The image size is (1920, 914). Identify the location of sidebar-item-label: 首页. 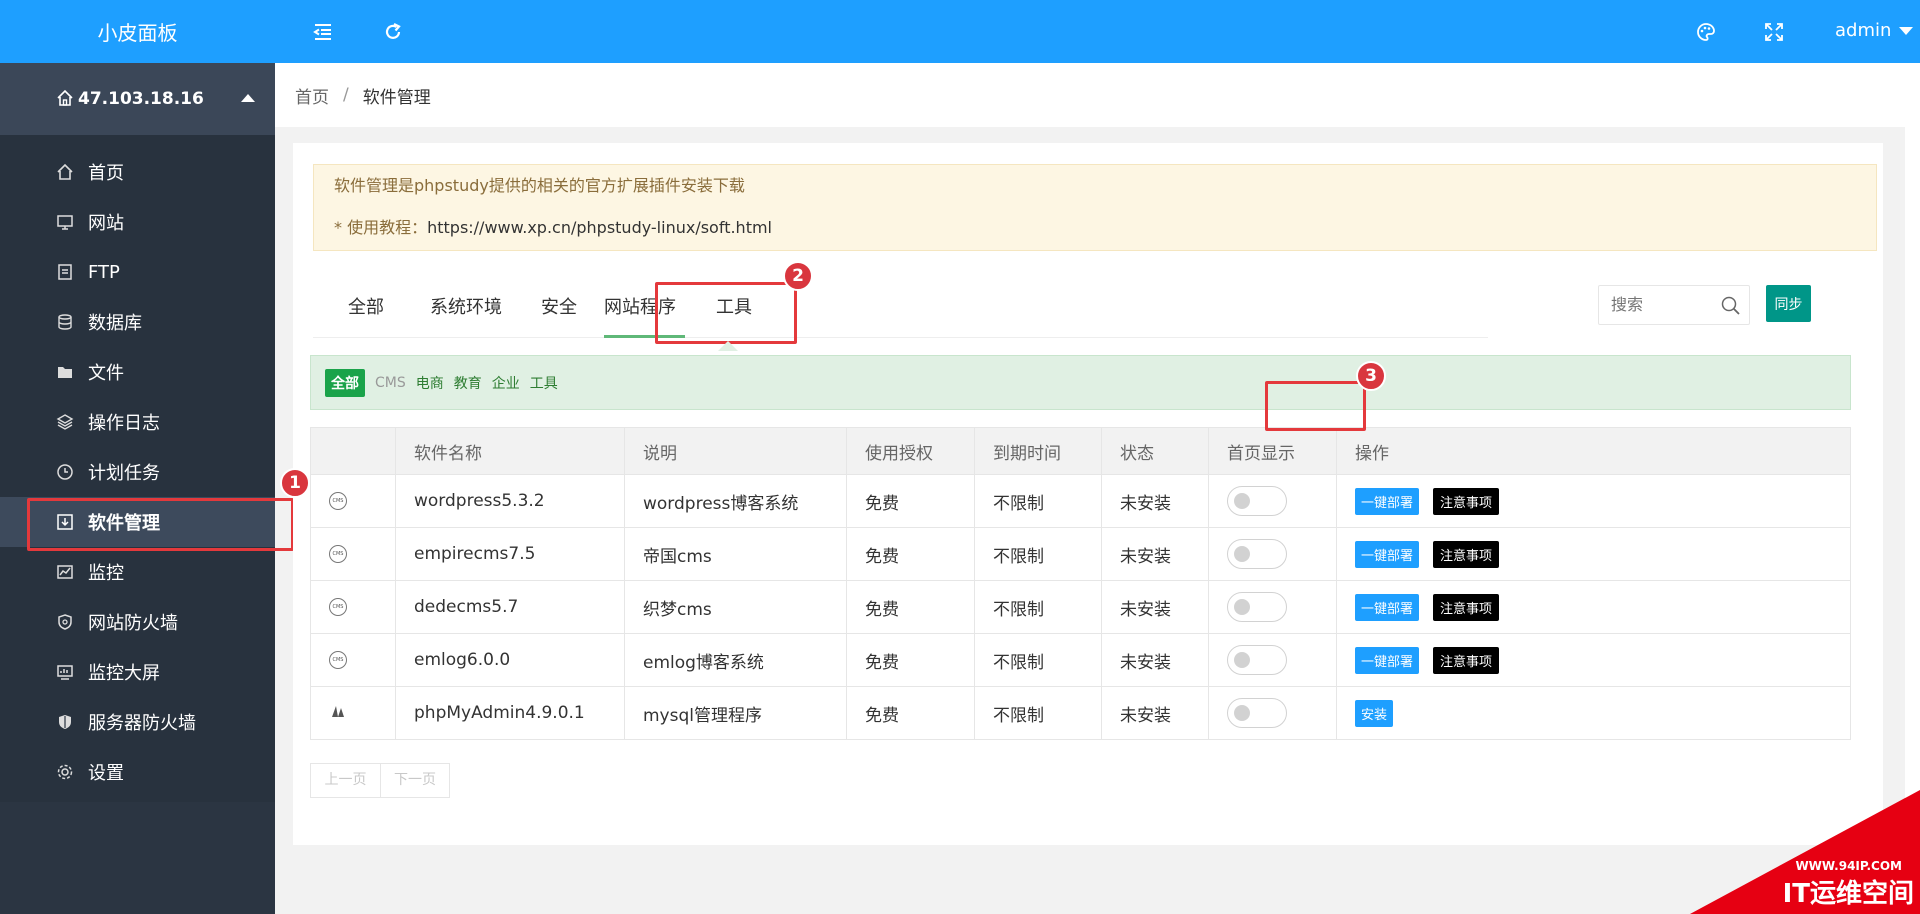
(106, 173).